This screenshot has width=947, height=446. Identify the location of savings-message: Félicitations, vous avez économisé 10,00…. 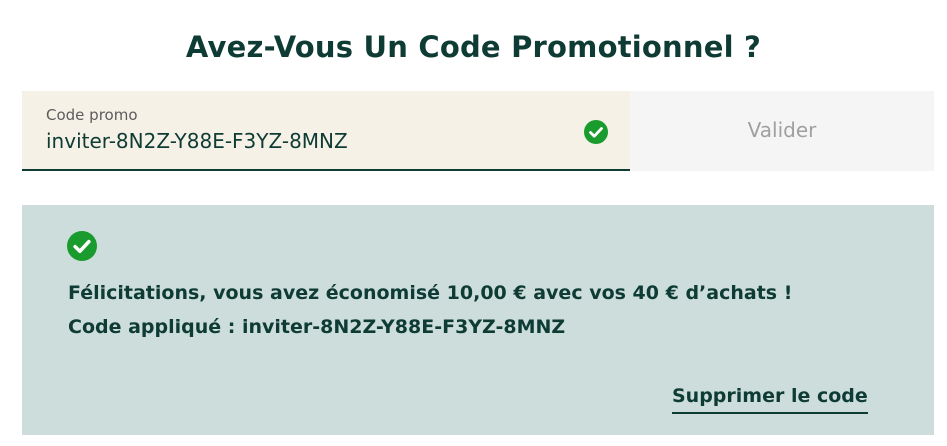
(430, 293).